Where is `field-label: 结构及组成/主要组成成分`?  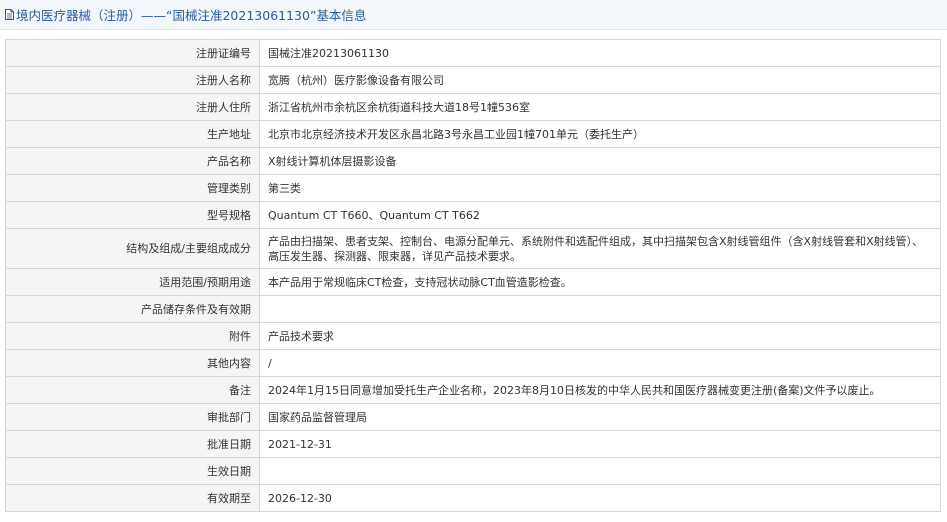
field-label: 结构及组成/主要组成成分 is located at coordinates (132, 248).